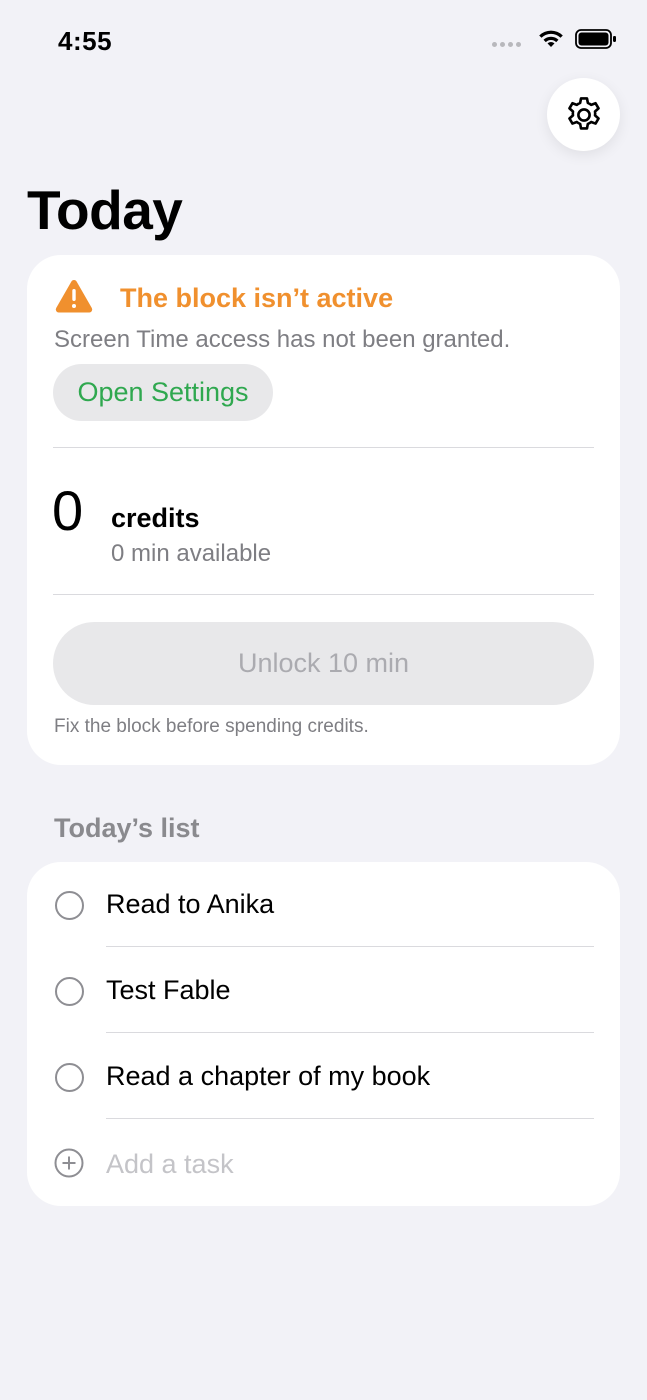 This screenshot has width=647, height=1400. Describe the element at coordinates (323, 905) in the screenshot. I see `task-row: Read to Anika` at that location.